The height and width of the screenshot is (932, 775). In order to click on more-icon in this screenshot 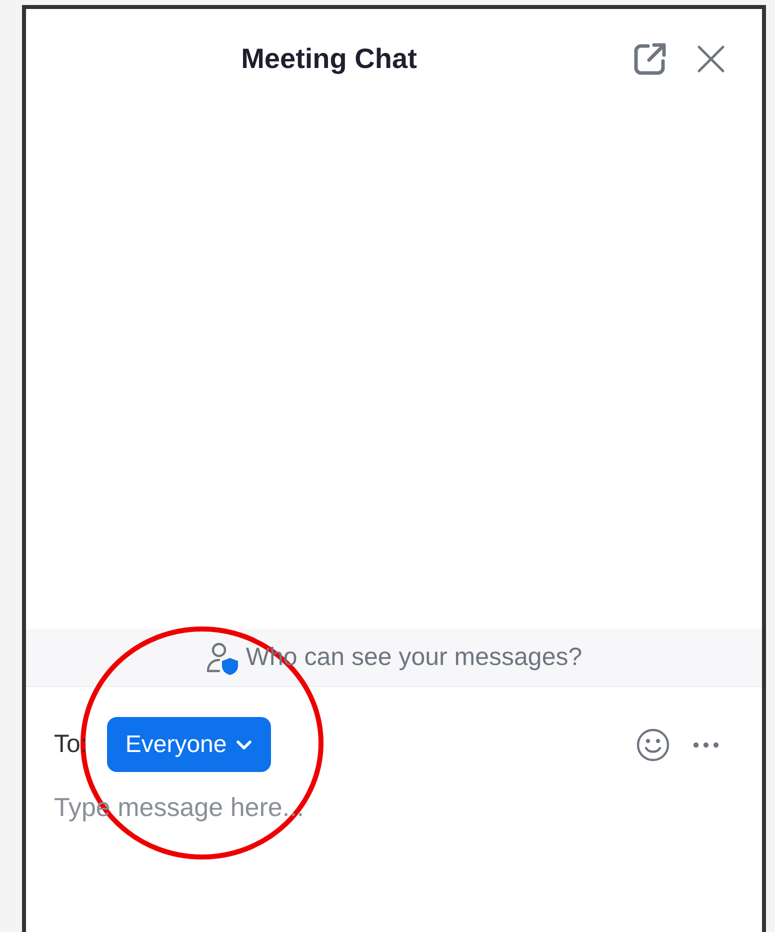, I will do `click(706, 744)`.